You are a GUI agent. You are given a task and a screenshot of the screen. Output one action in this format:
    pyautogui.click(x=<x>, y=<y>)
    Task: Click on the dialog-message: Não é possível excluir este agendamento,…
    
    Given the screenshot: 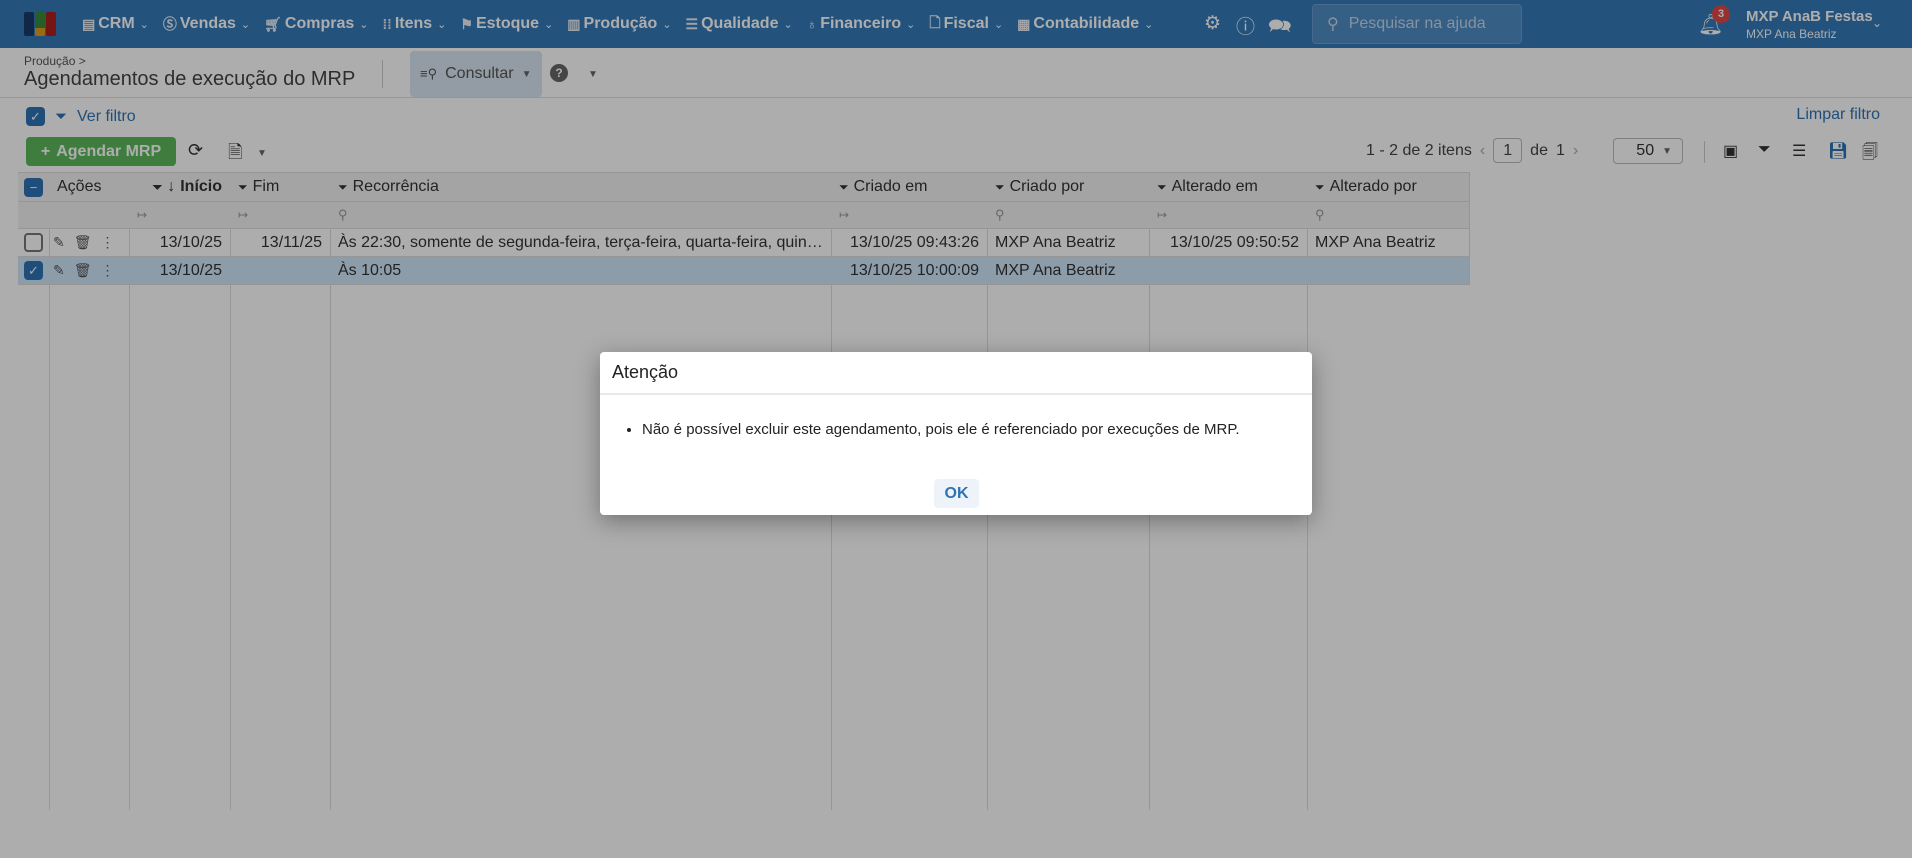 What is the action you would take?
    pyautogui.click(x=977, y=429)
    